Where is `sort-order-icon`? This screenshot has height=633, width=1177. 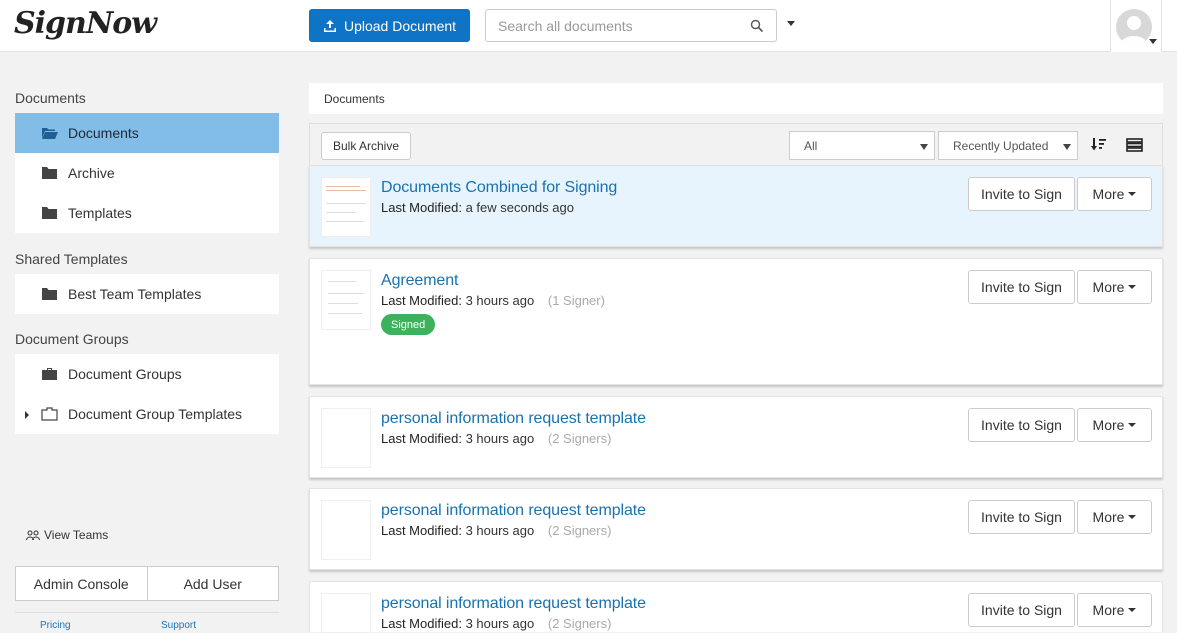 sort-order-icon is located at coordinates (1098, 144).